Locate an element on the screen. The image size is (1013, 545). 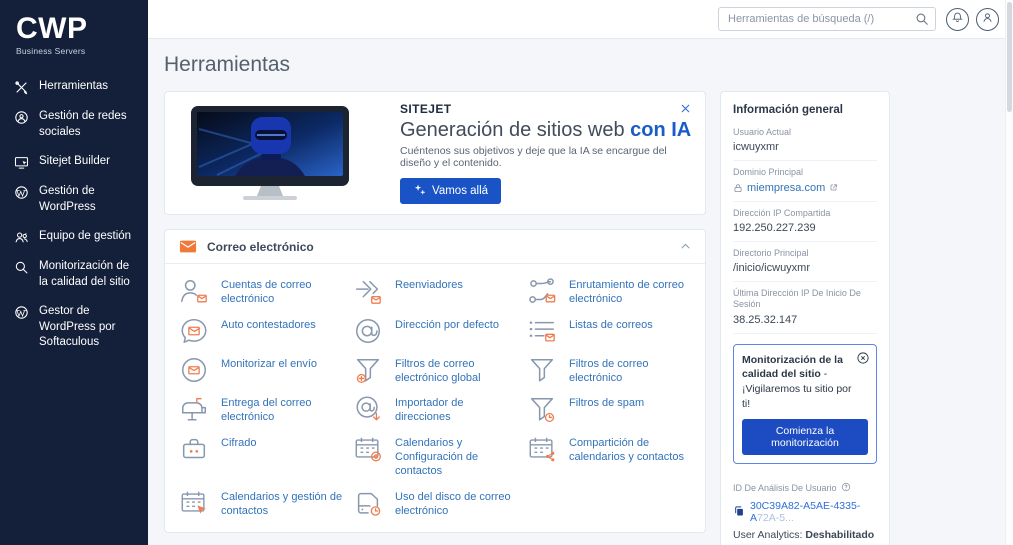
tool-item: Entrega del correo electrónico is located at coordinates (261, 409).